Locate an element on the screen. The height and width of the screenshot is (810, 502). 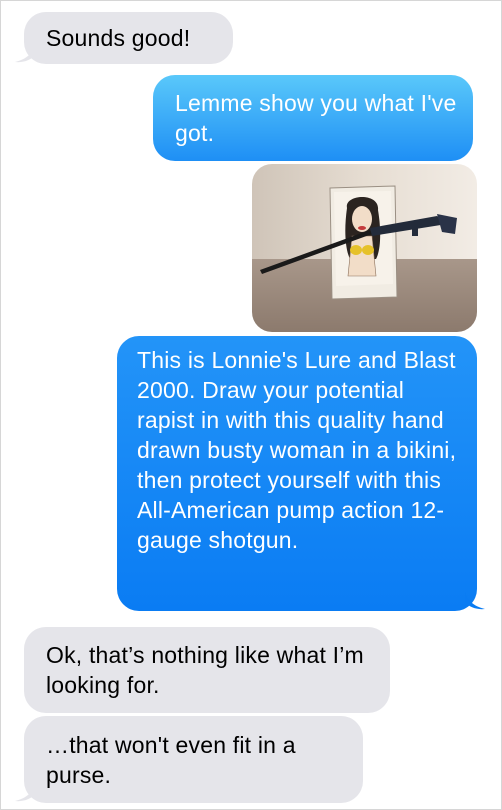
message-text: …that won't even fit in a purse. is located at coordinates (171, 760).